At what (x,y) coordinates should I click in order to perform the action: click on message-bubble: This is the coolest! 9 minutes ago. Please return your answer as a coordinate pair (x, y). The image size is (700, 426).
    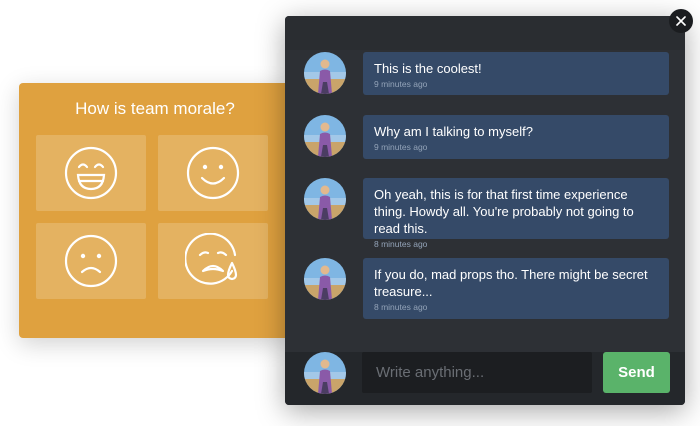
    Looking at the image, I should click on (516, 73).